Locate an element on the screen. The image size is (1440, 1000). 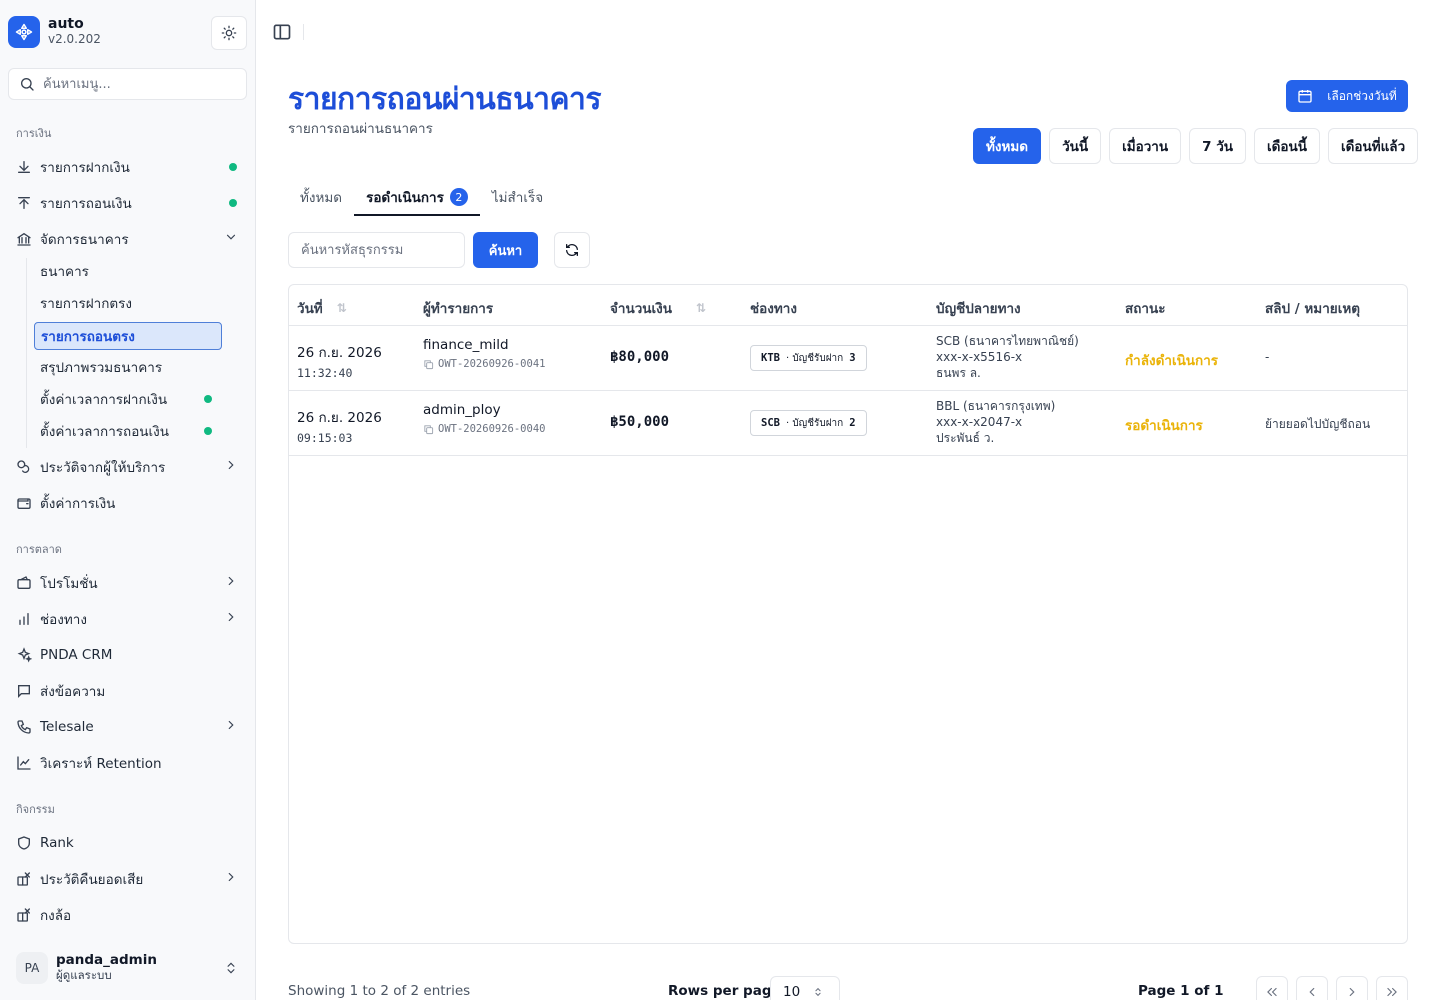
sidebar-item-wheel: กงล้อ is located at coordinates (128, 915).